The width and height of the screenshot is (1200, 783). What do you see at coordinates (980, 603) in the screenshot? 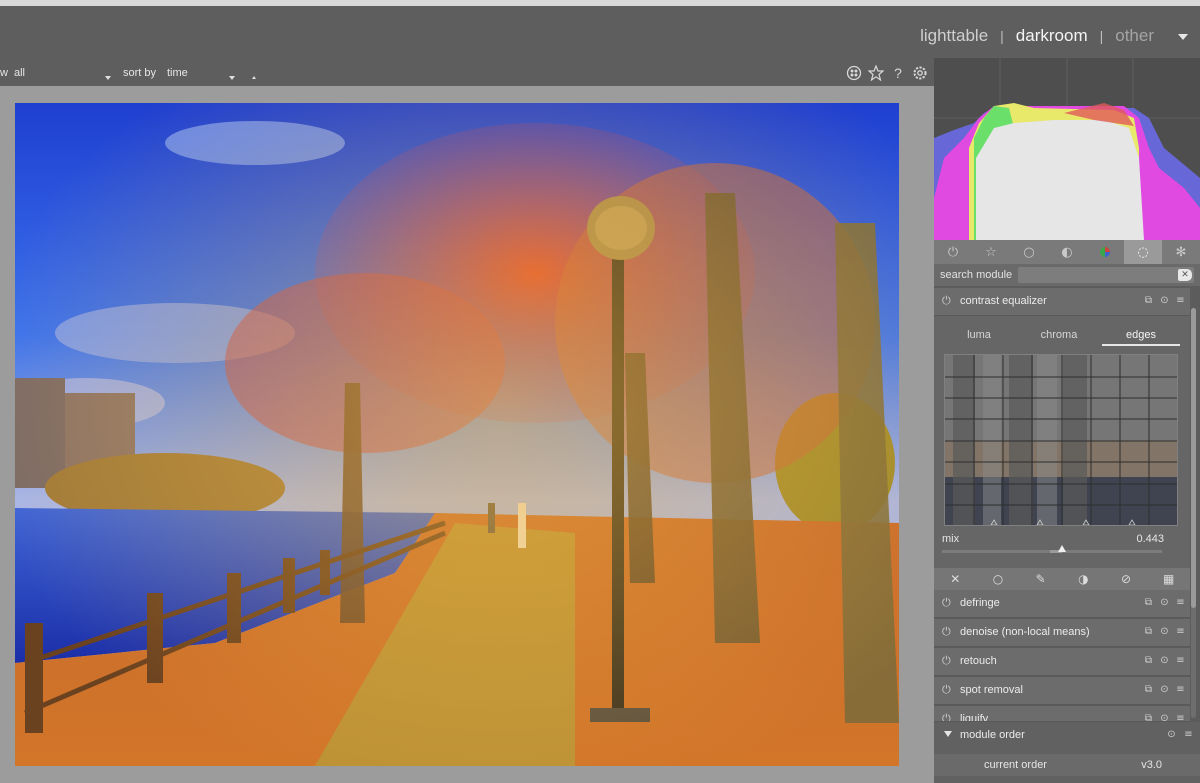
I see `module-name: defringe` at bounding box center [980, 603].